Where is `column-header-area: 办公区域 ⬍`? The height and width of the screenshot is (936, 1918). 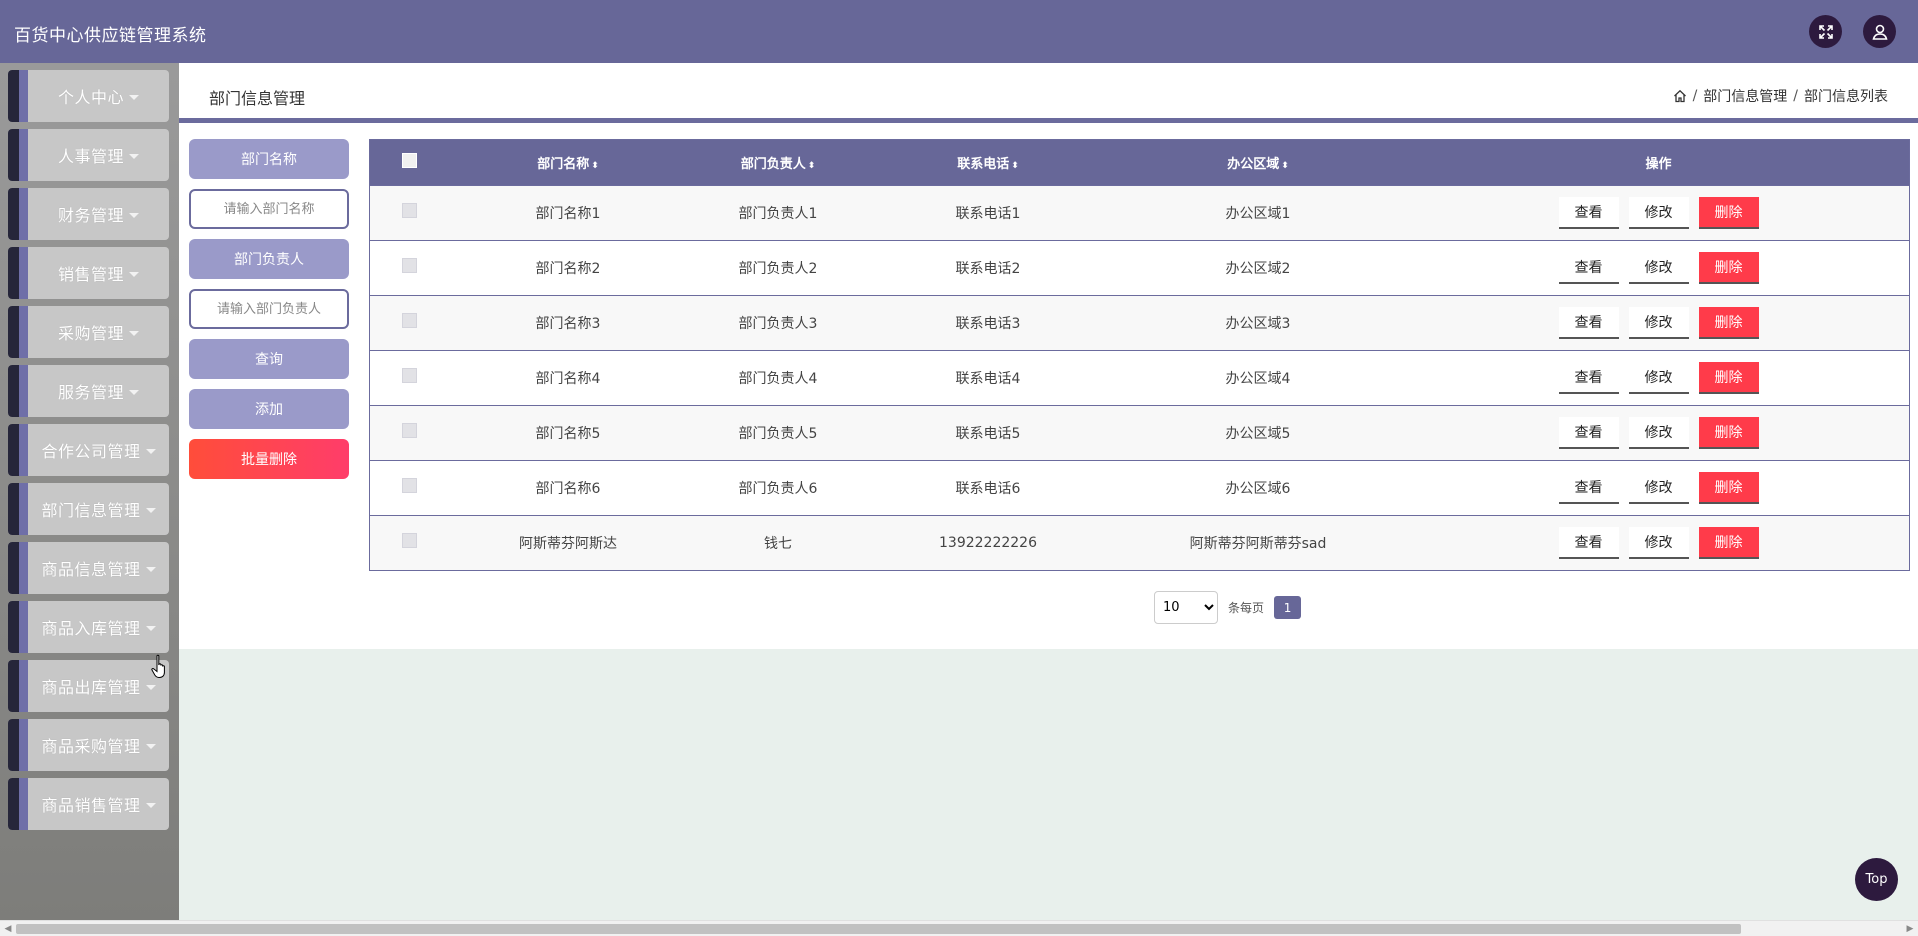 column-header-area: 办公区域 ⬍ is located at coordinates (1258, 162).